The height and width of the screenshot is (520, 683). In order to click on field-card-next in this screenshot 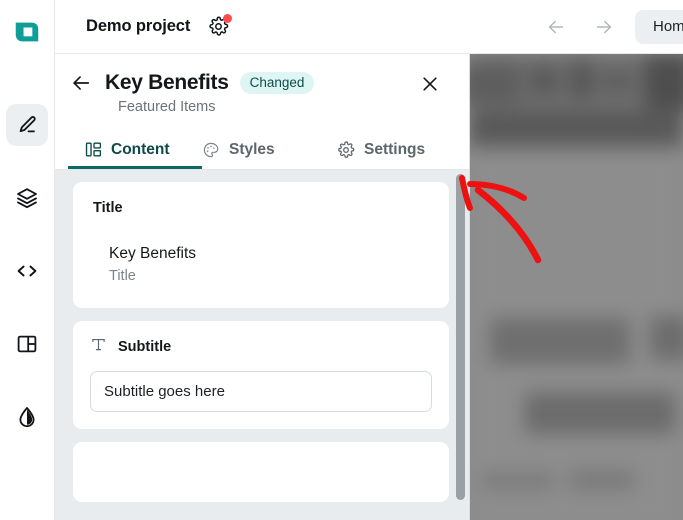, I will do `click(261, 472)`.